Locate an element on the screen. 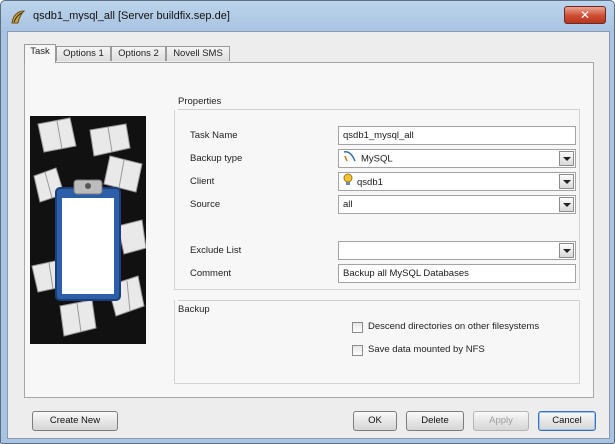 The height and width of the screenshot is (444, 615). save-nfs-label: Save data mounted by NFS is located at coordinates (426, 349).